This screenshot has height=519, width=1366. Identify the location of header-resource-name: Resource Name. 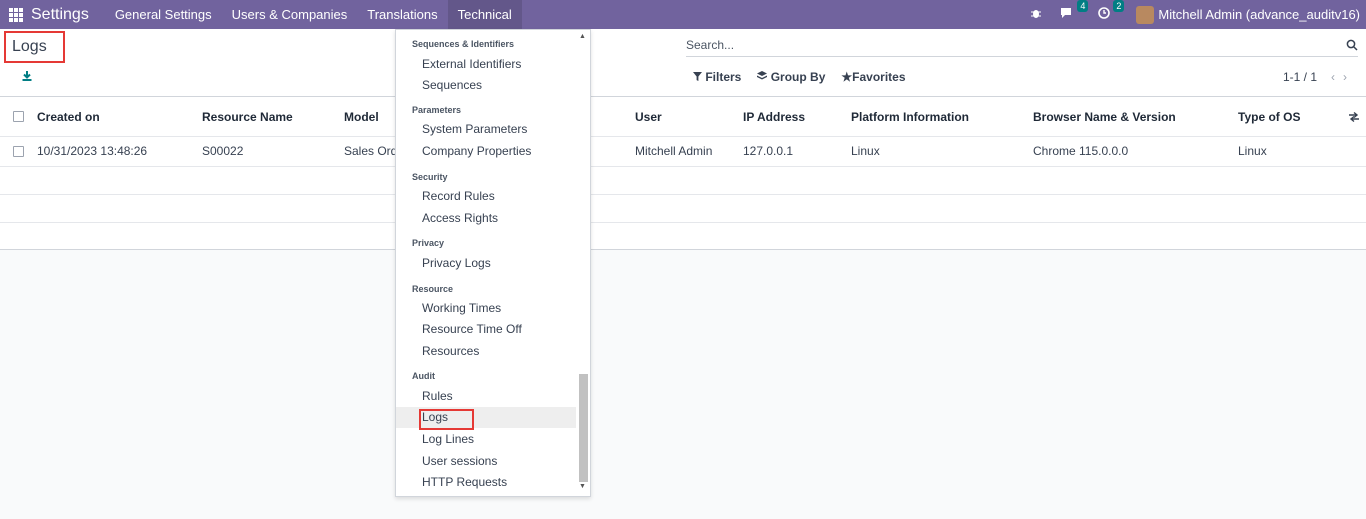
(247, 117).